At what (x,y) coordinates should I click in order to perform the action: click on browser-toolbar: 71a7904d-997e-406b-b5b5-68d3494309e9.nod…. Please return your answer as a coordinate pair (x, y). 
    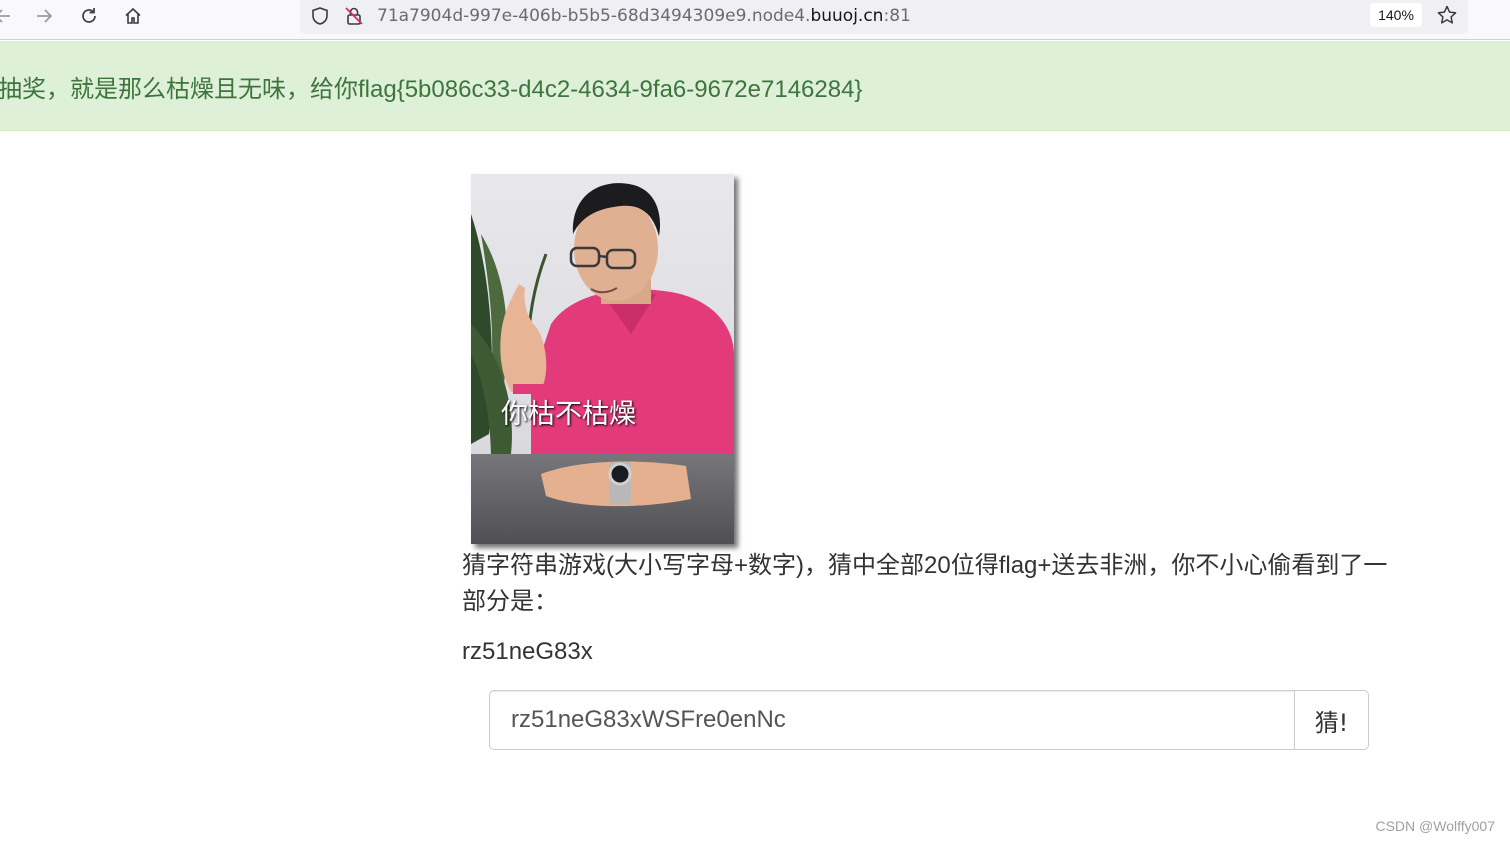
    Looking at the image, I should click on (755, 20).